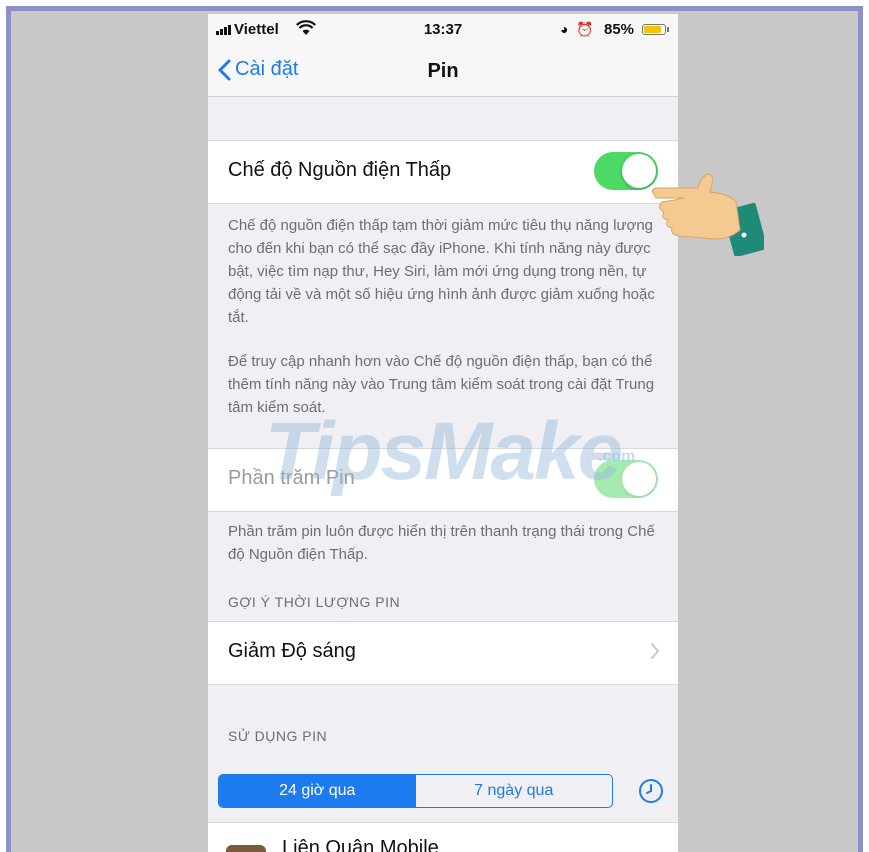 This screenshot has height=852, width=869. I want to click on low-power-mode-label: Chế độ Nguồn điện Thấp, so click(340, 170).